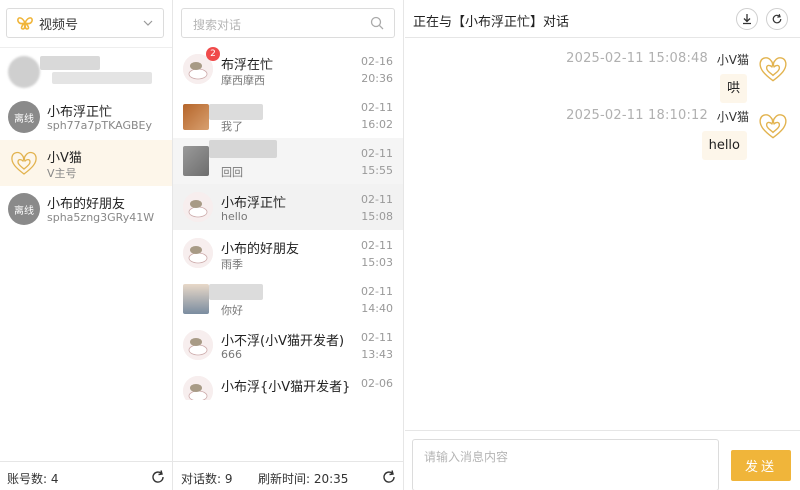 The width and height of the screenshot is (800, 490). Describe the element at coordinates (148, 23) in the screenshot. I see `chevron-down-icon` at that location.